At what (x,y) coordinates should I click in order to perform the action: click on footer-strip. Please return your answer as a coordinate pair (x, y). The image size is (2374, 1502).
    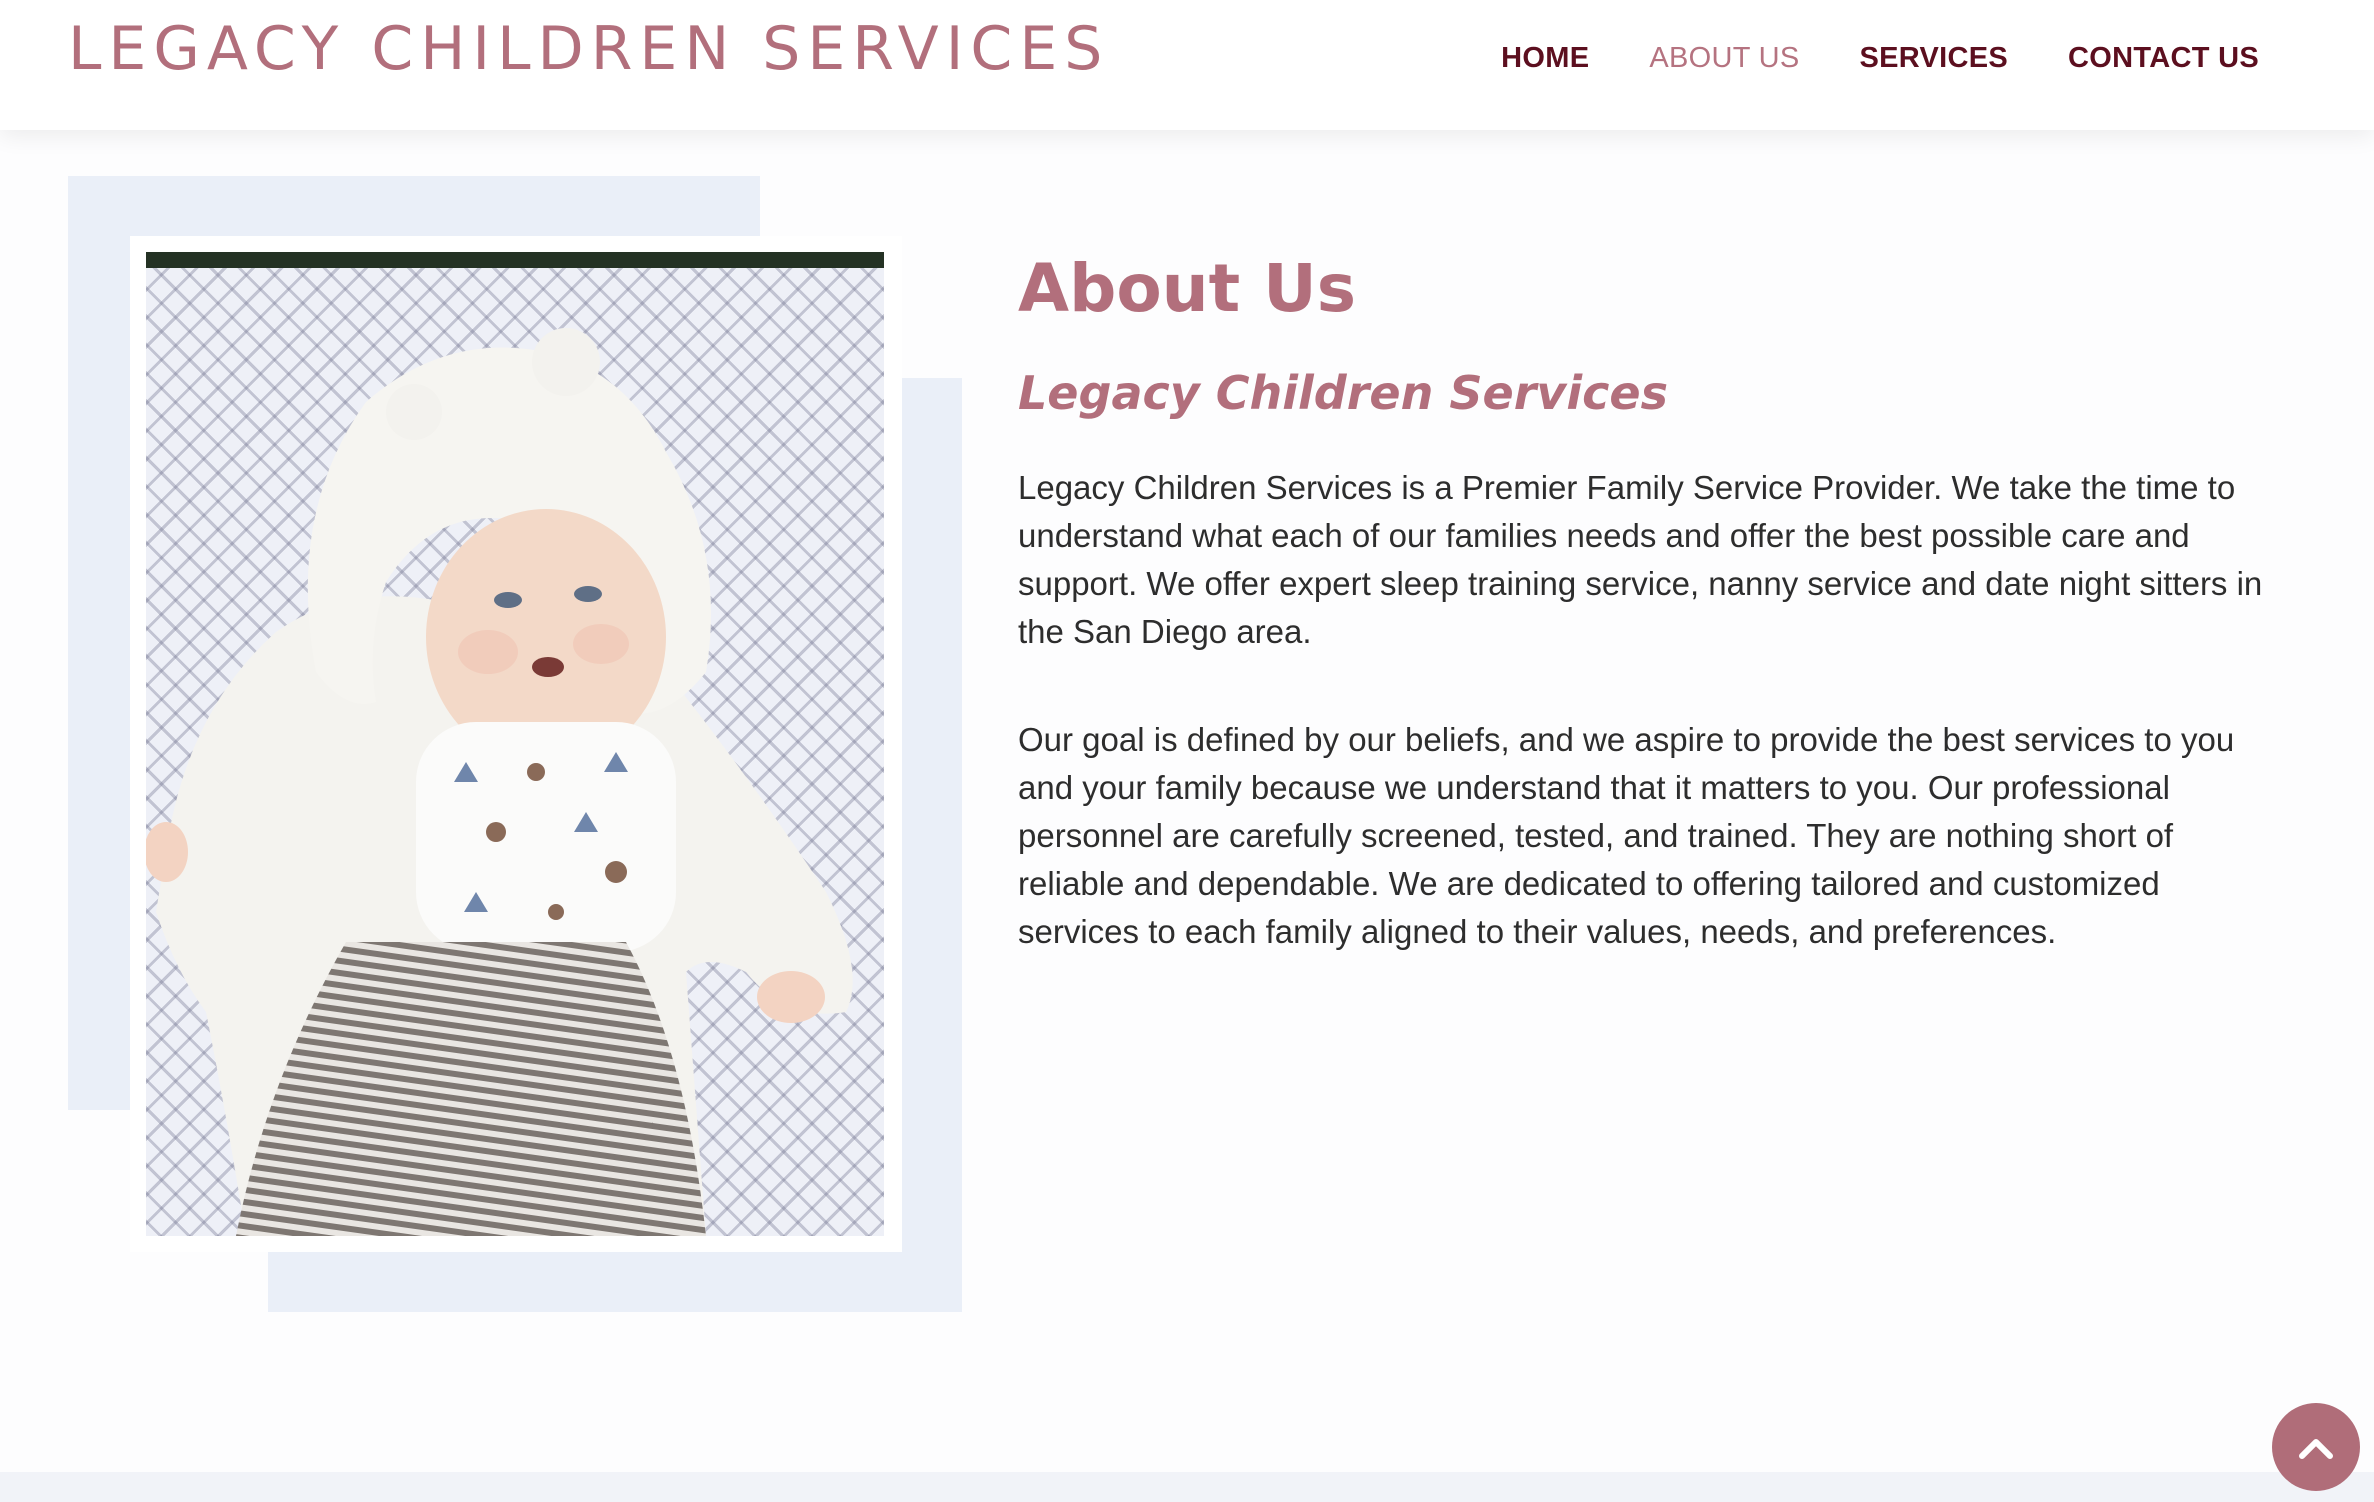
    Looking at the image, I should click on (1187, 1487).